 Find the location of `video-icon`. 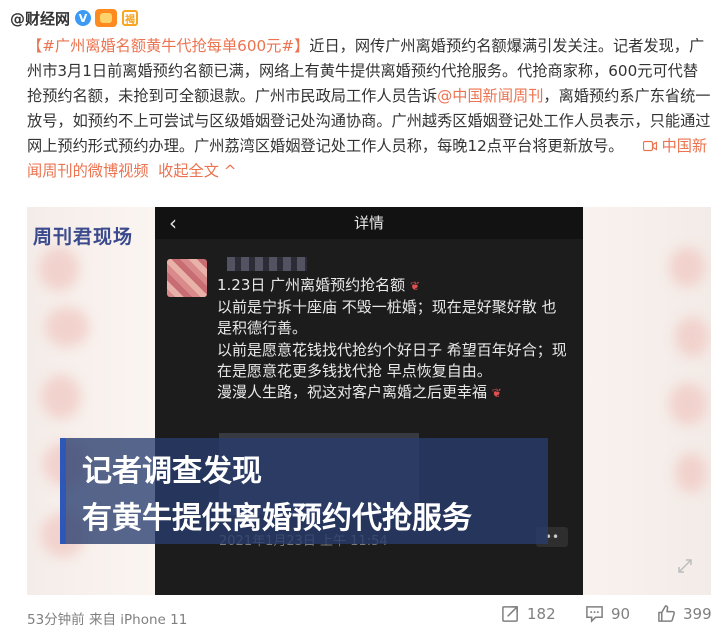

video-icon is located at coordinates (649, 146).